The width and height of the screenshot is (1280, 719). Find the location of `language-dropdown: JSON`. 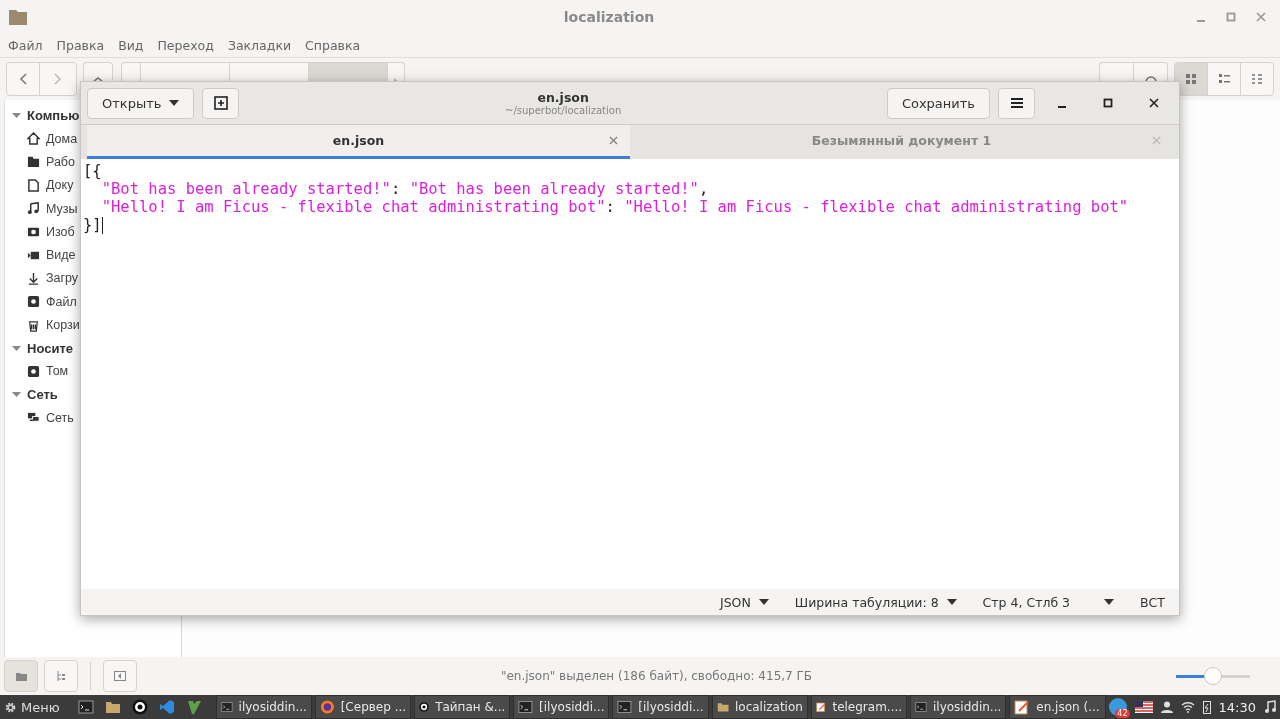

language-dropdown: JSON is located at coordinates (744, 602).